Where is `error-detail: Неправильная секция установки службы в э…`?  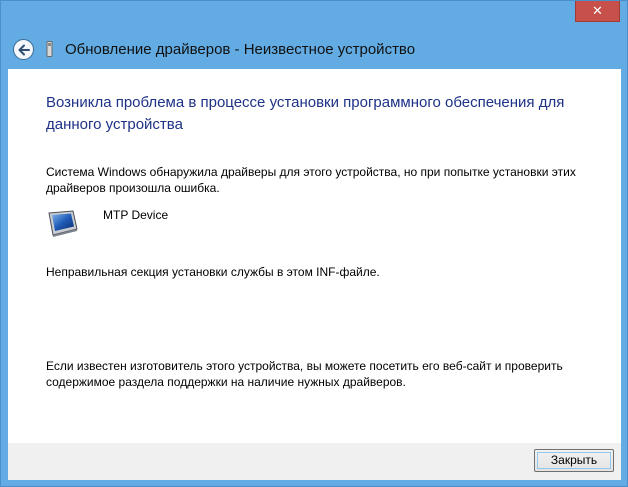
error-detail: Неправильная секция установки службы в э… is located at coordinates (213, 272).